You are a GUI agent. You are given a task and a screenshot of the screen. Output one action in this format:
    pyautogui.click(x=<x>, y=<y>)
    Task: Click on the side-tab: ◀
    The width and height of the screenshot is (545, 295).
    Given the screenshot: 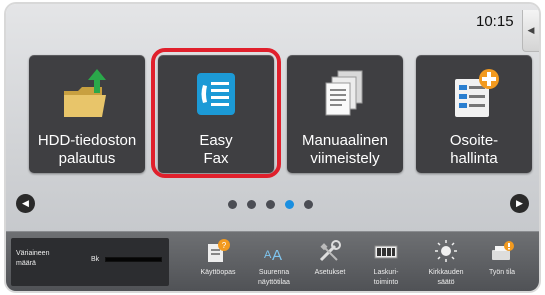 What is the action you would take?
    pyautogui.click(x=530, y=31)
    